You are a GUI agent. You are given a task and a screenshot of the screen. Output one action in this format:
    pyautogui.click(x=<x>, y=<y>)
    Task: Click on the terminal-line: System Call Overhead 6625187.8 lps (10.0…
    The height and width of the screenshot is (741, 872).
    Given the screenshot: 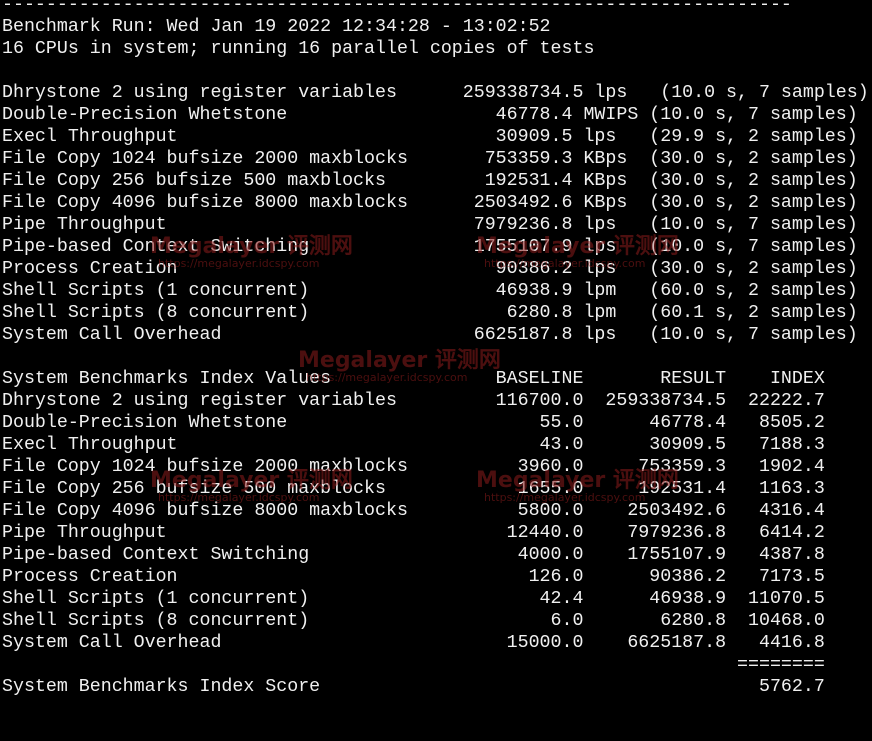 What is the action you would take?
    pyautogui.click(x=430, y=335)
    